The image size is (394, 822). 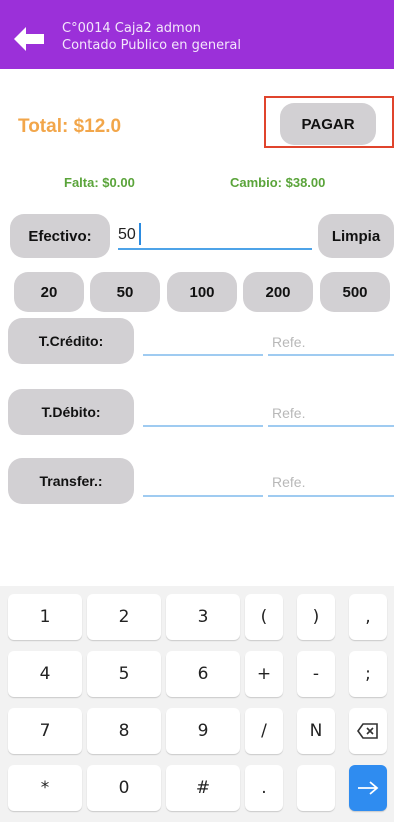 I want to click on key-0: 0, so click(x=124, y=788).